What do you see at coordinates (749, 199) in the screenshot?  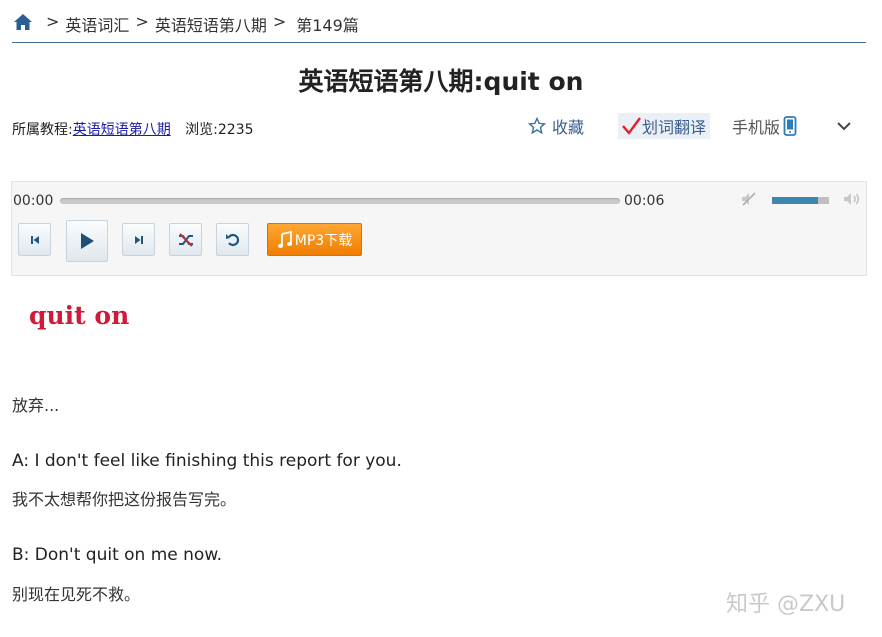 I see `mute-icon` at bounding box center [749, 199].